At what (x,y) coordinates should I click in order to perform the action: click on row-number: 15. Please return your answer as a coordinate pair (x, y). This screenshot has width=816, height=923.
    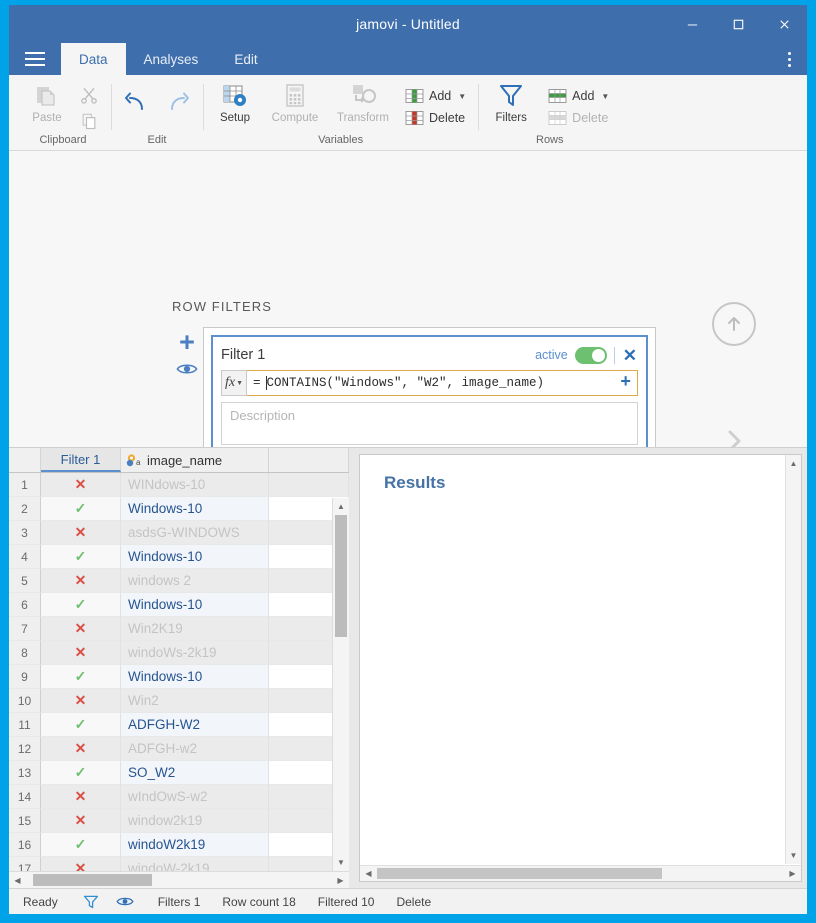
    Looking at the image, I should click on (25, 821).